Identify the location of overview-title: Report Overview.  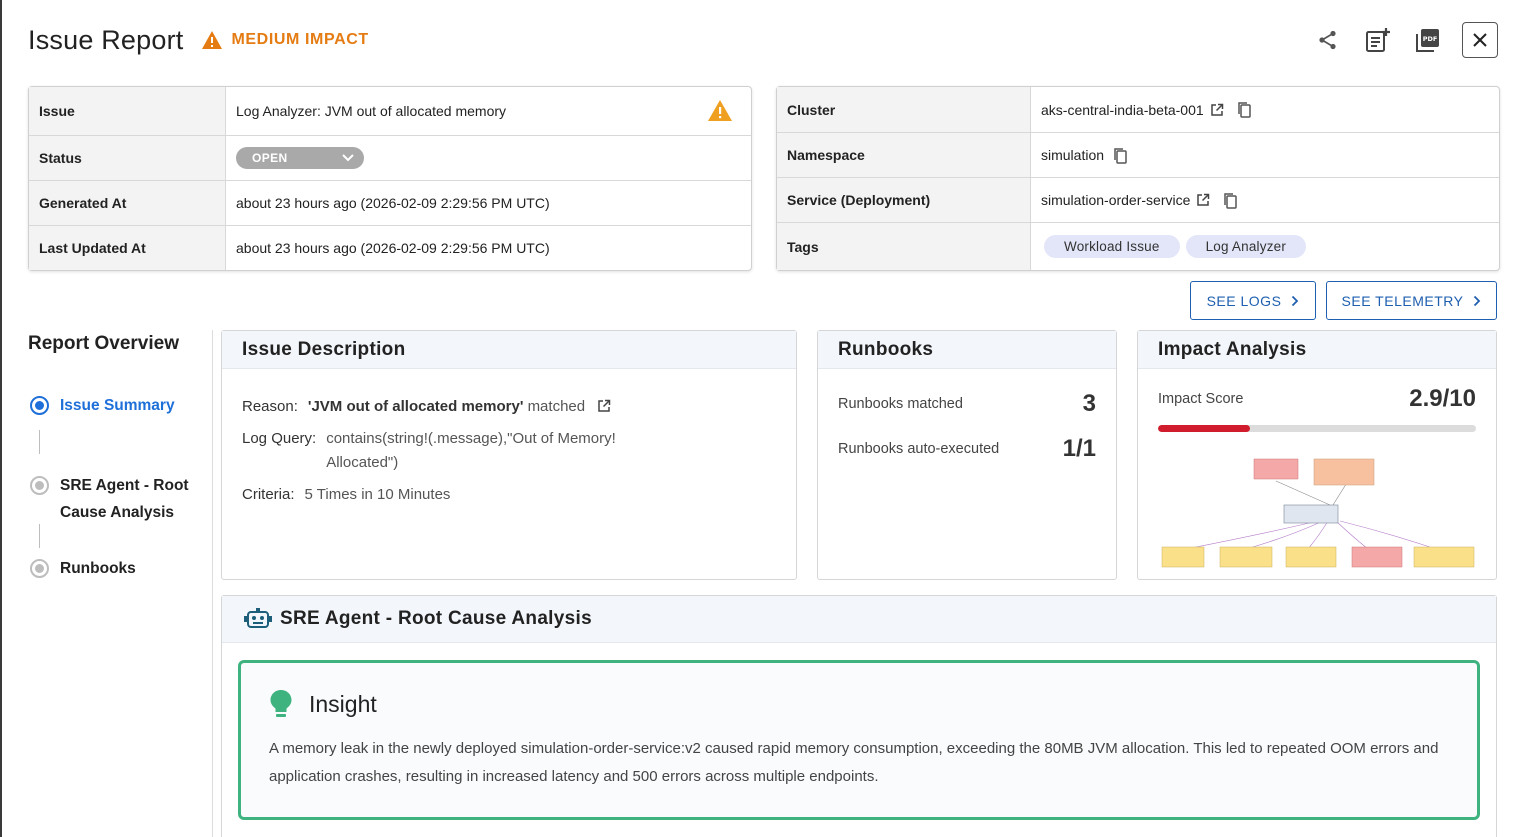
(103, 343).